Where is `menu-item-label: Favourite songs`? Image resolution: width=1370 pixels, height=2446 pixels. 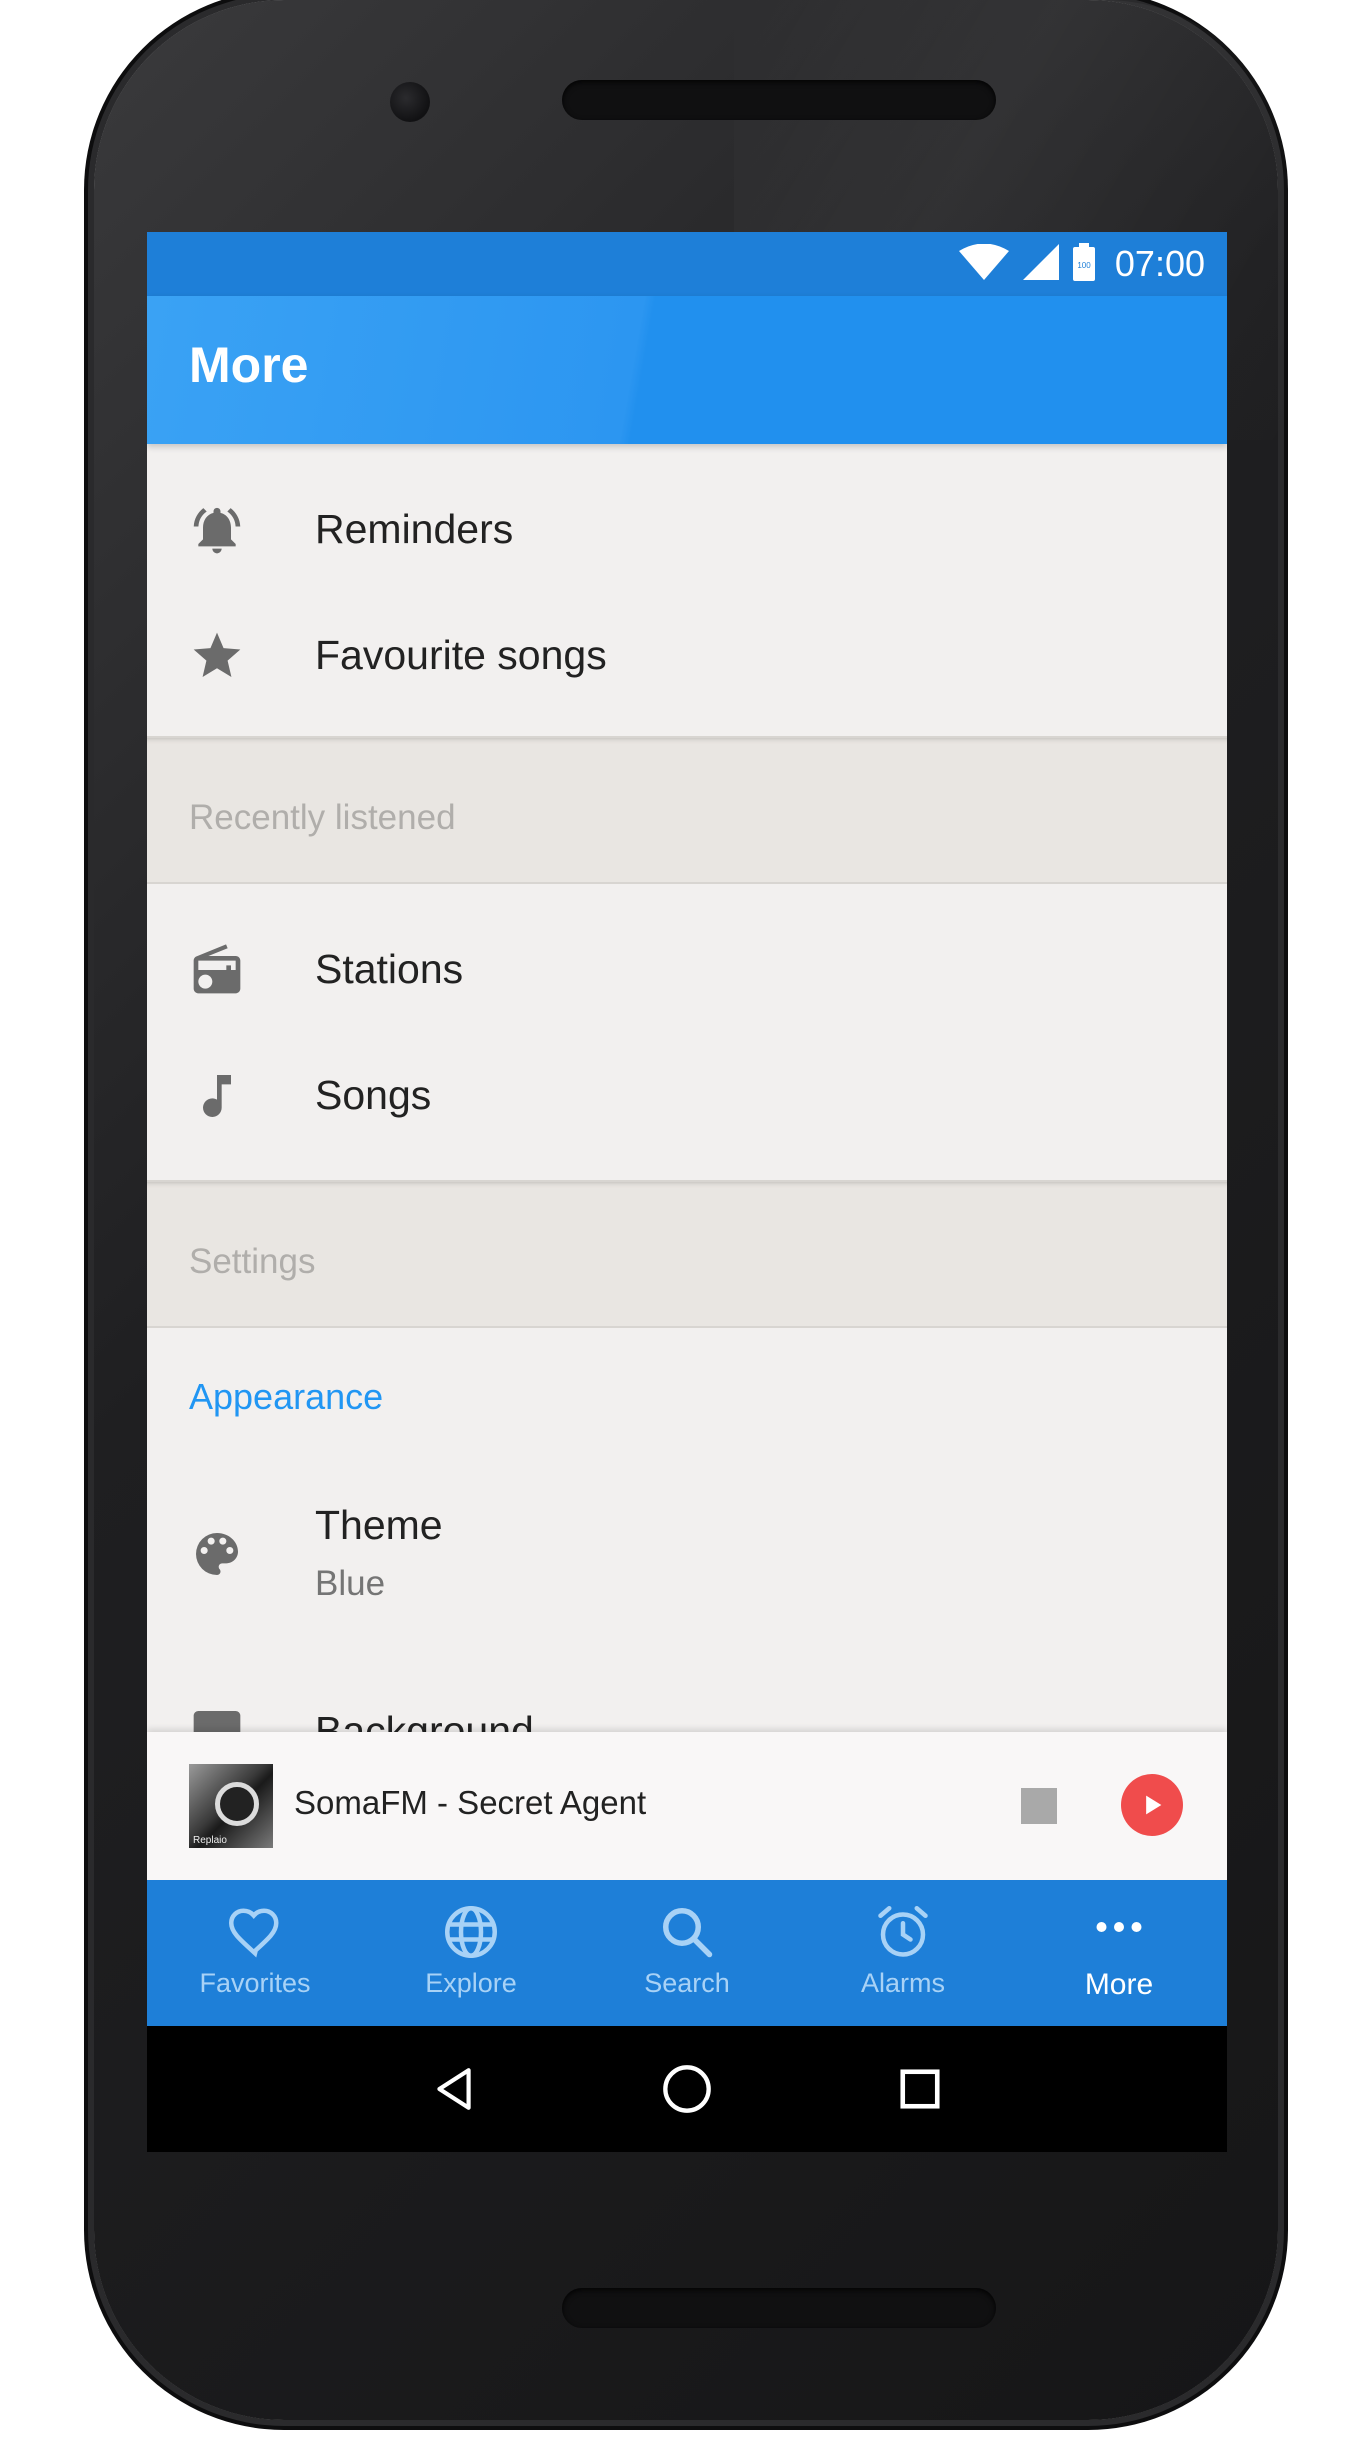
menu-item-label: Favourite songs is located at coordinates (461, 655).